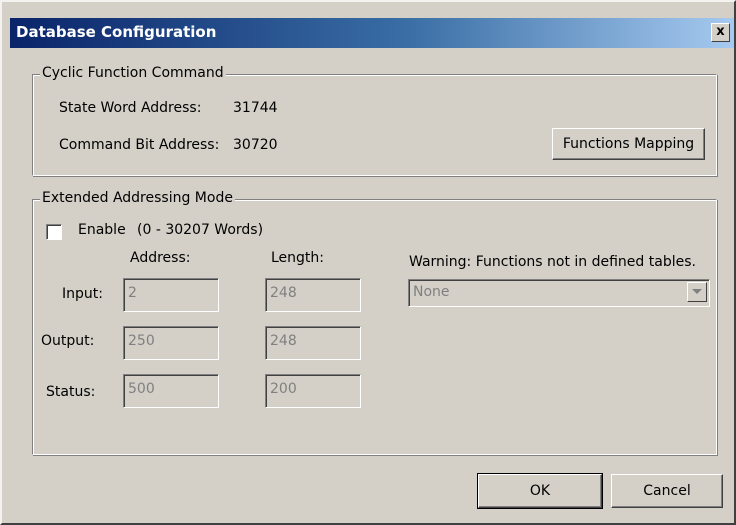 Image resolution: width=736 pixels, height=525 pixels. I want to click on output-address-field: 250, so click(171, 343).